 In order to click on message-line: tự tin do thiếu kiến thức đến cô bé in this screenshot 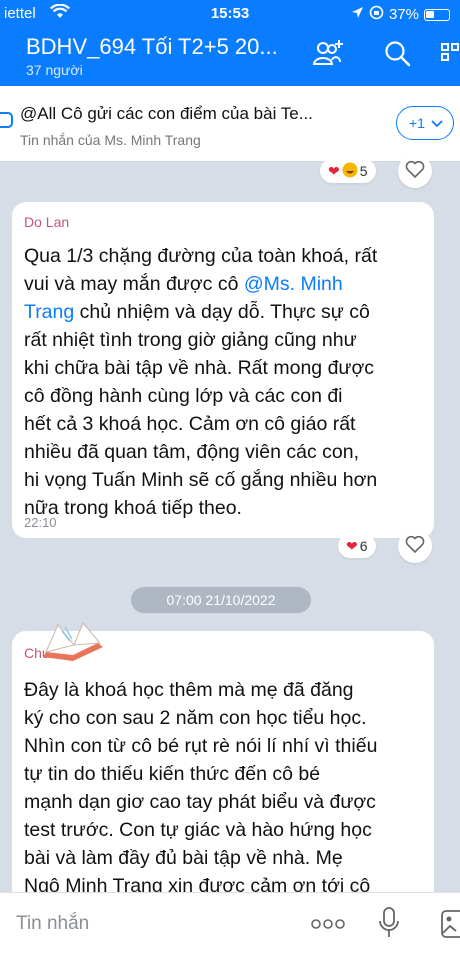, I will do `click(200, 774)`.